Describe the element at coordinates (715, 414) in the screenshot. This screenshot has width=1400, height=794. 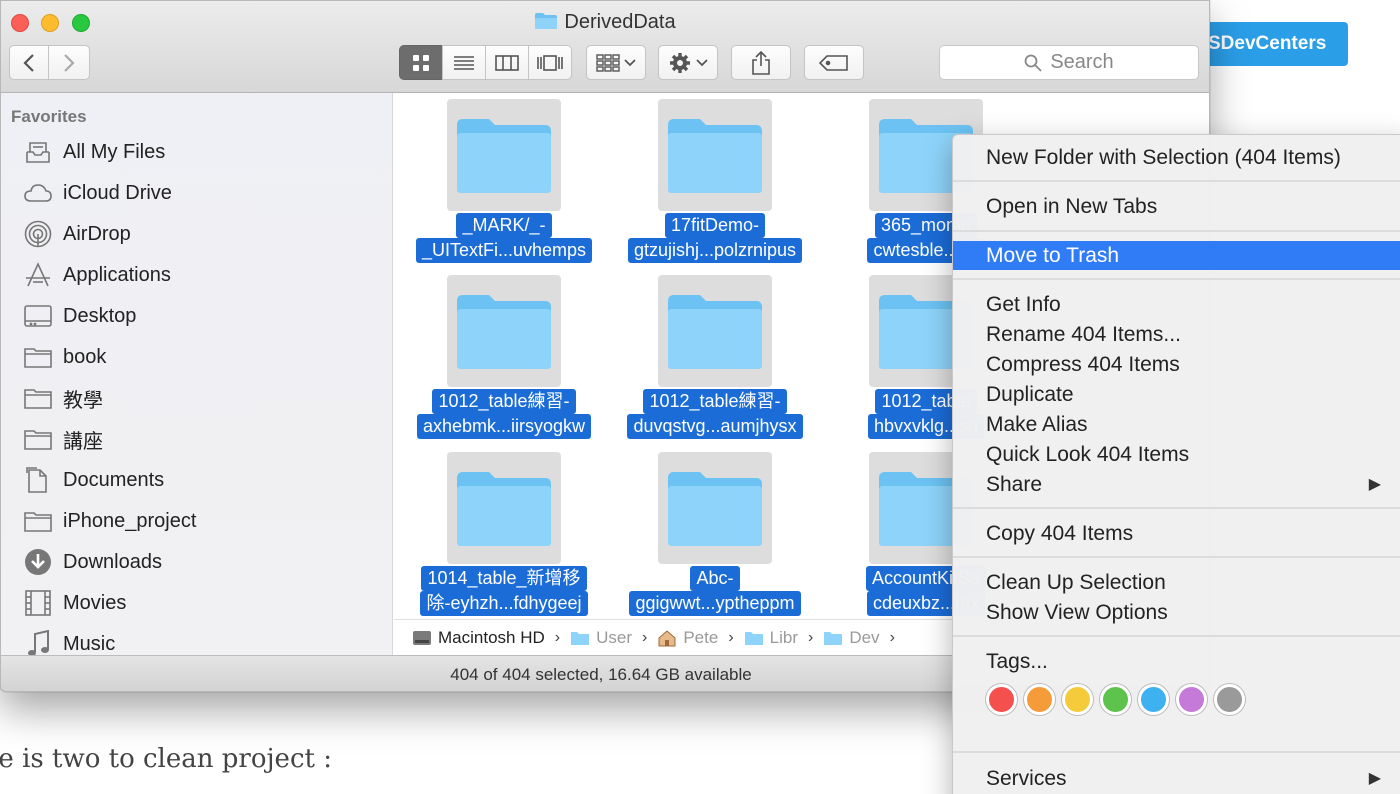
I see `folder-label: 1012_table練習-duvqstvg...aumjhysx` at that location.